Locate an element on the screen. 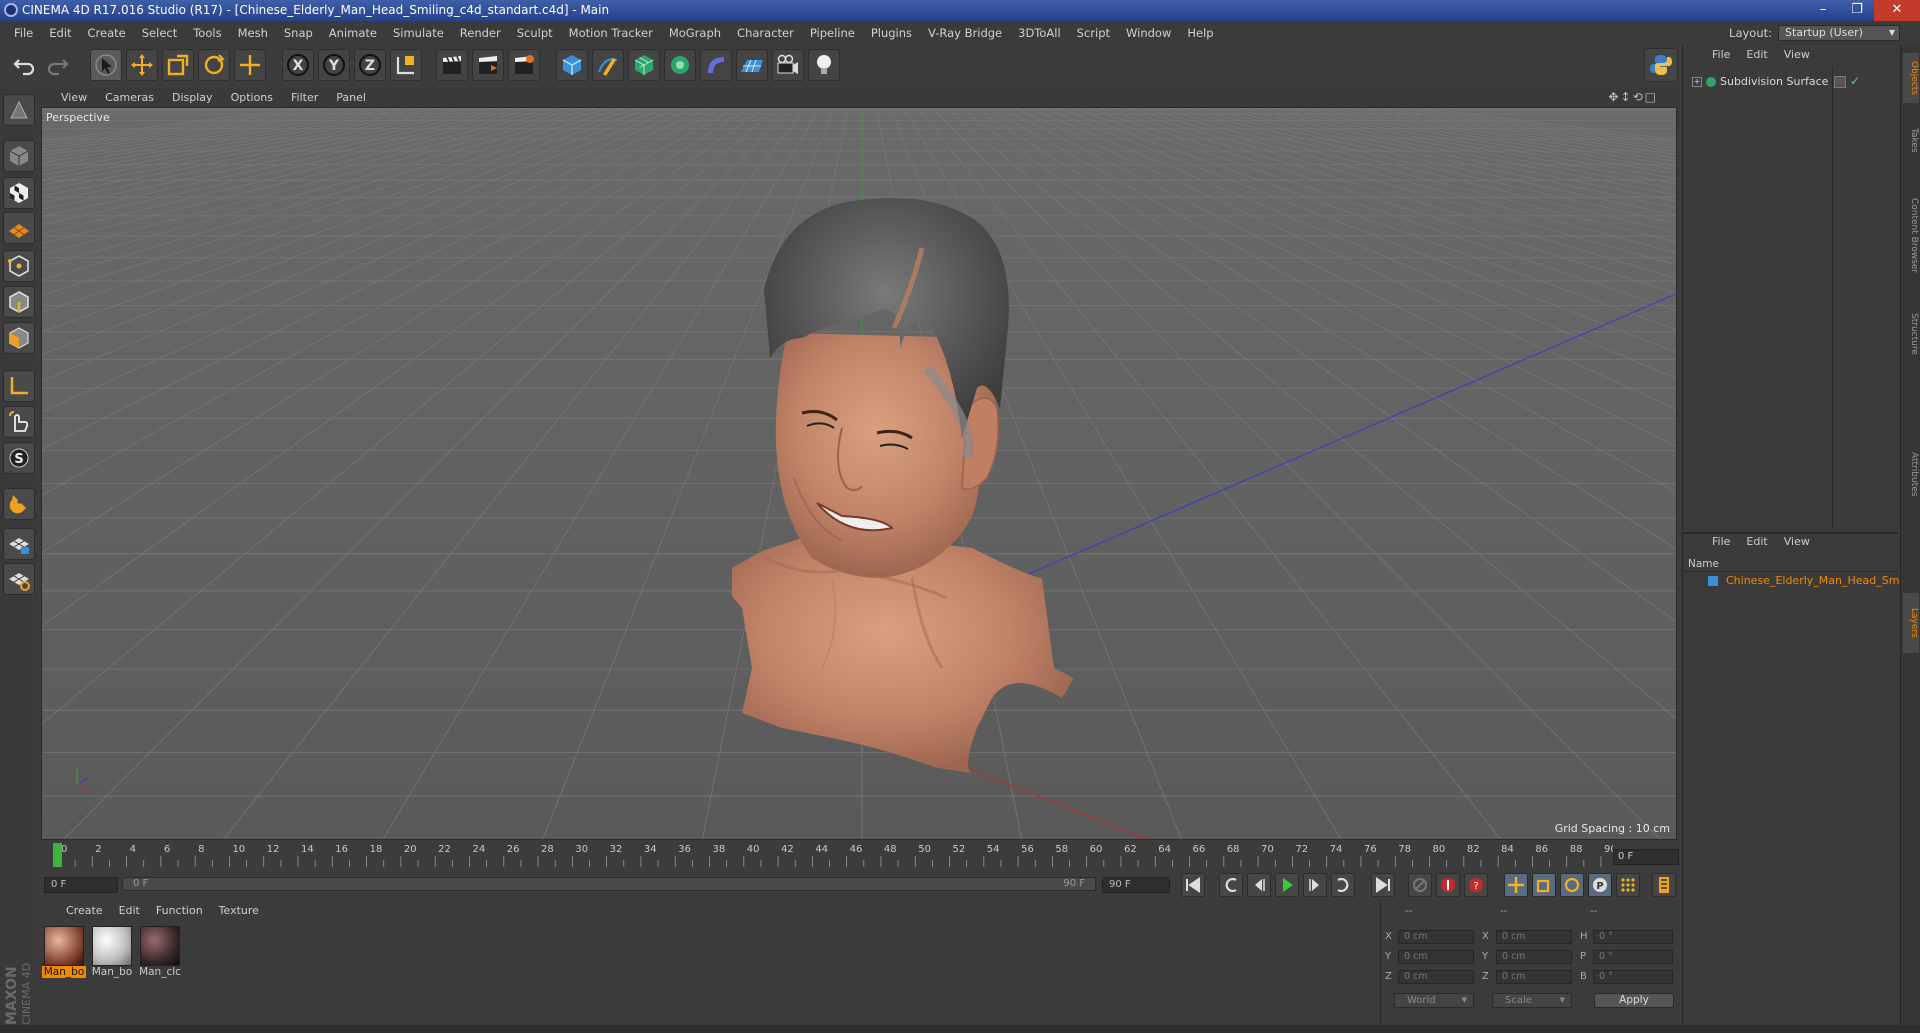  camera-button is located at coordinates (788, 65).